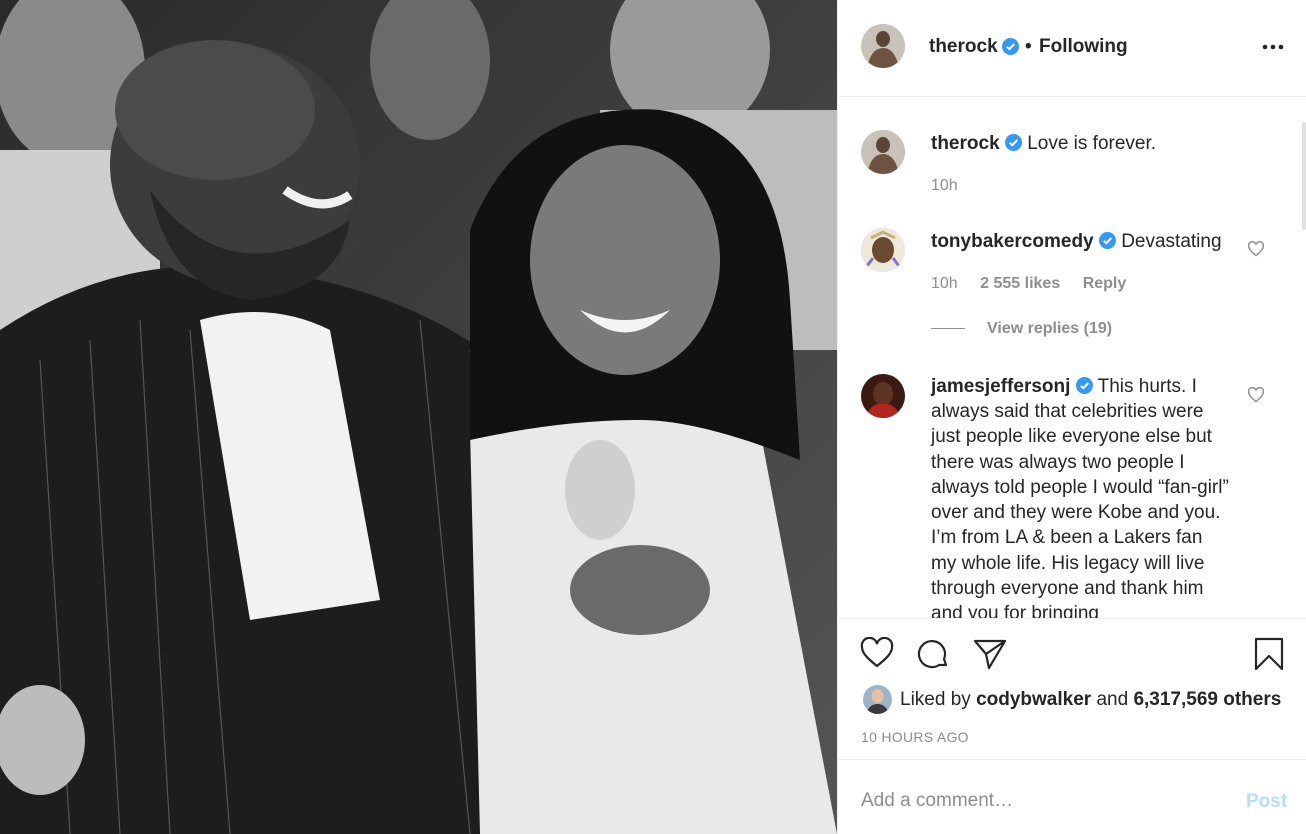 The width and height of the screenshot is (1306, 834). I want to click on comments-scrollbar, so click(1304, 176).